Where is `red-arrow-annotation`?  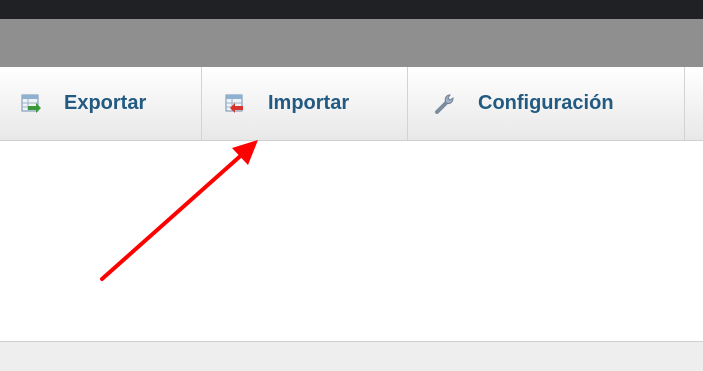 red-arrow-annotation is located at coordinates (179, 210).